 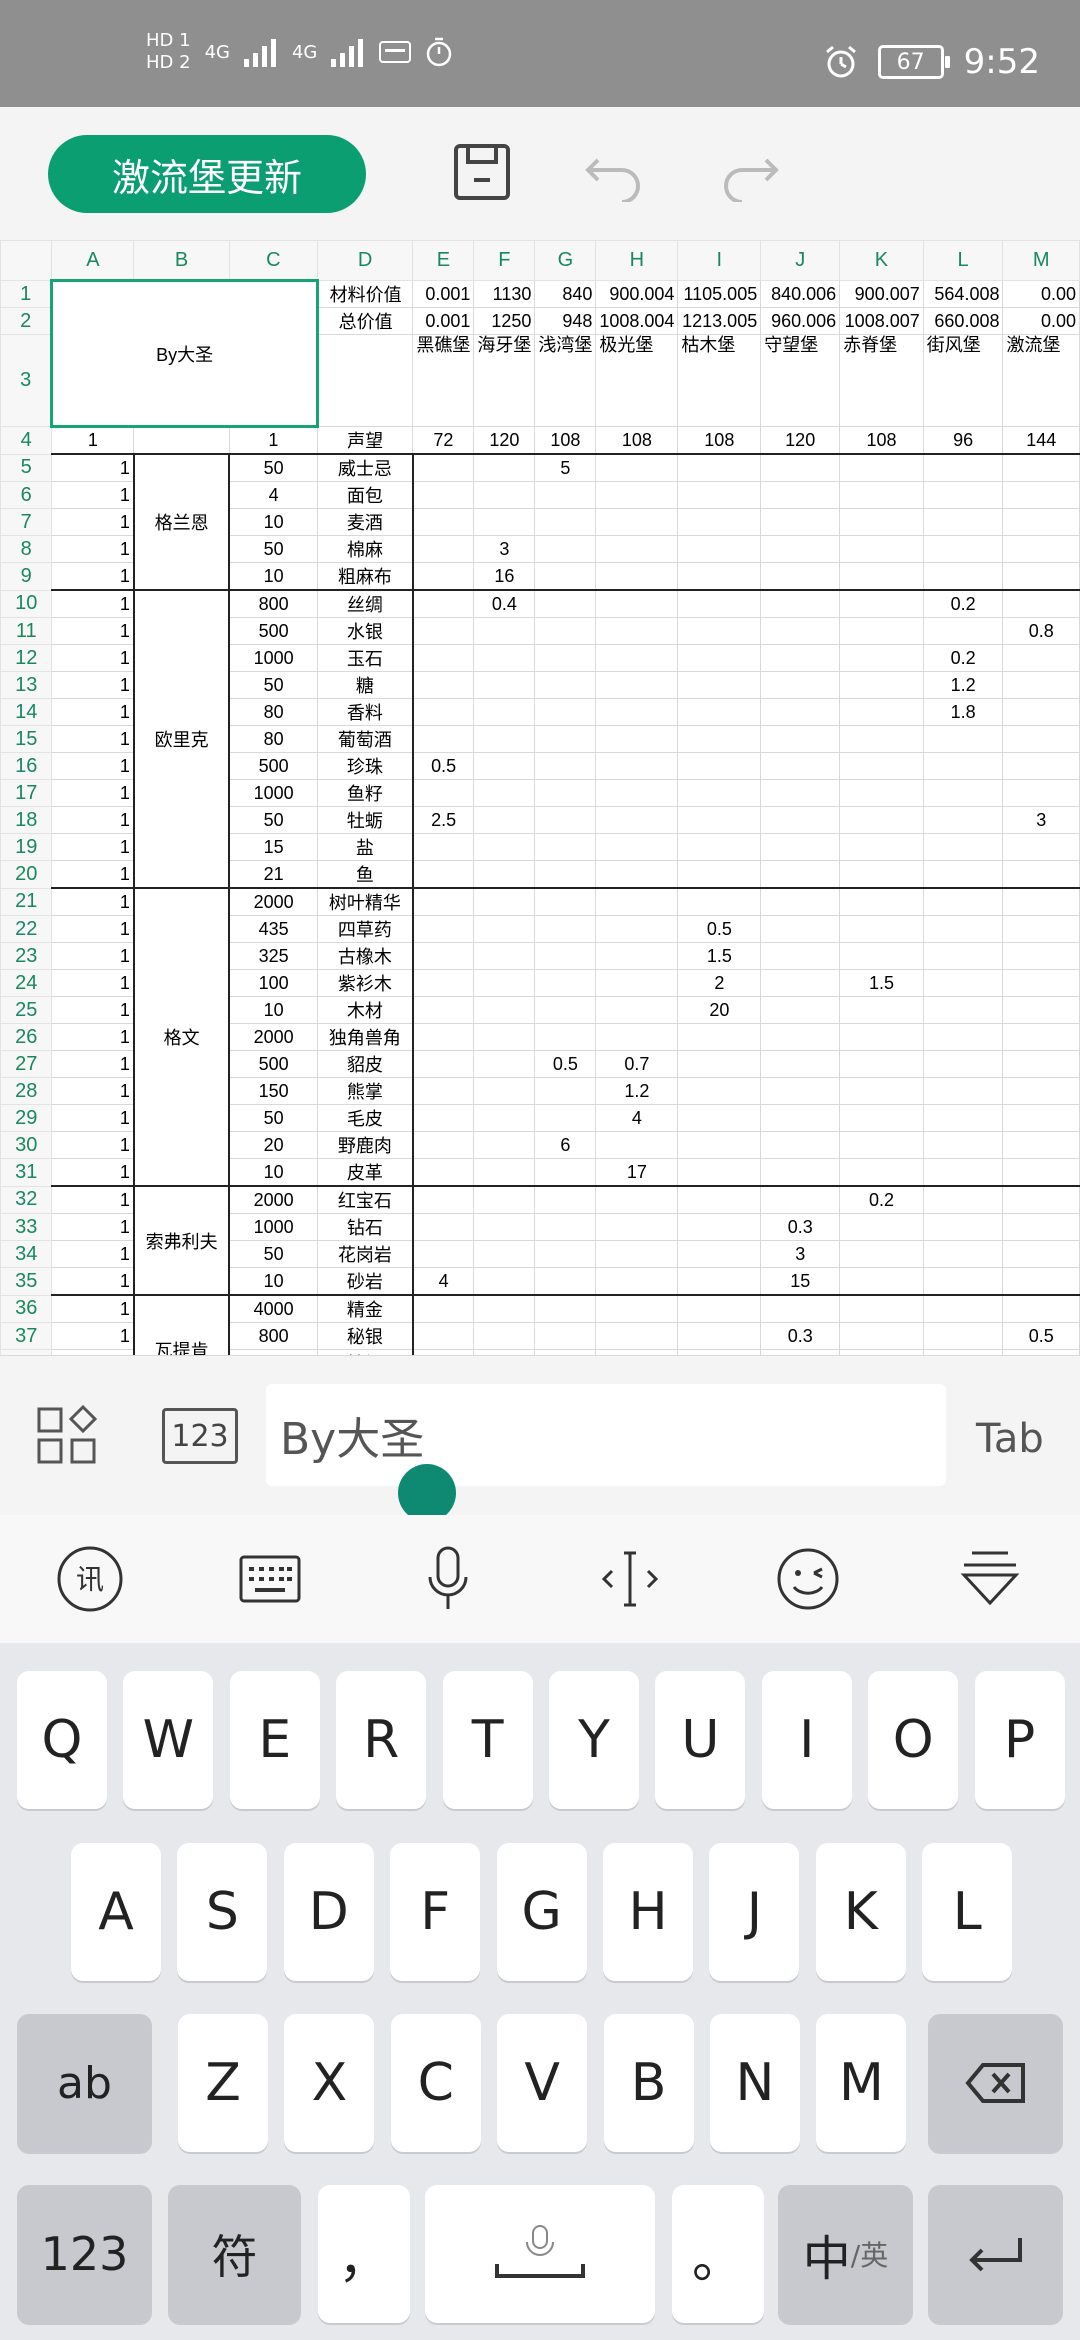 What do you see at coordinates (365, 1145) in the screenshot?
I see `cell: 野鹿肉` at bounding box center [365, 1145].